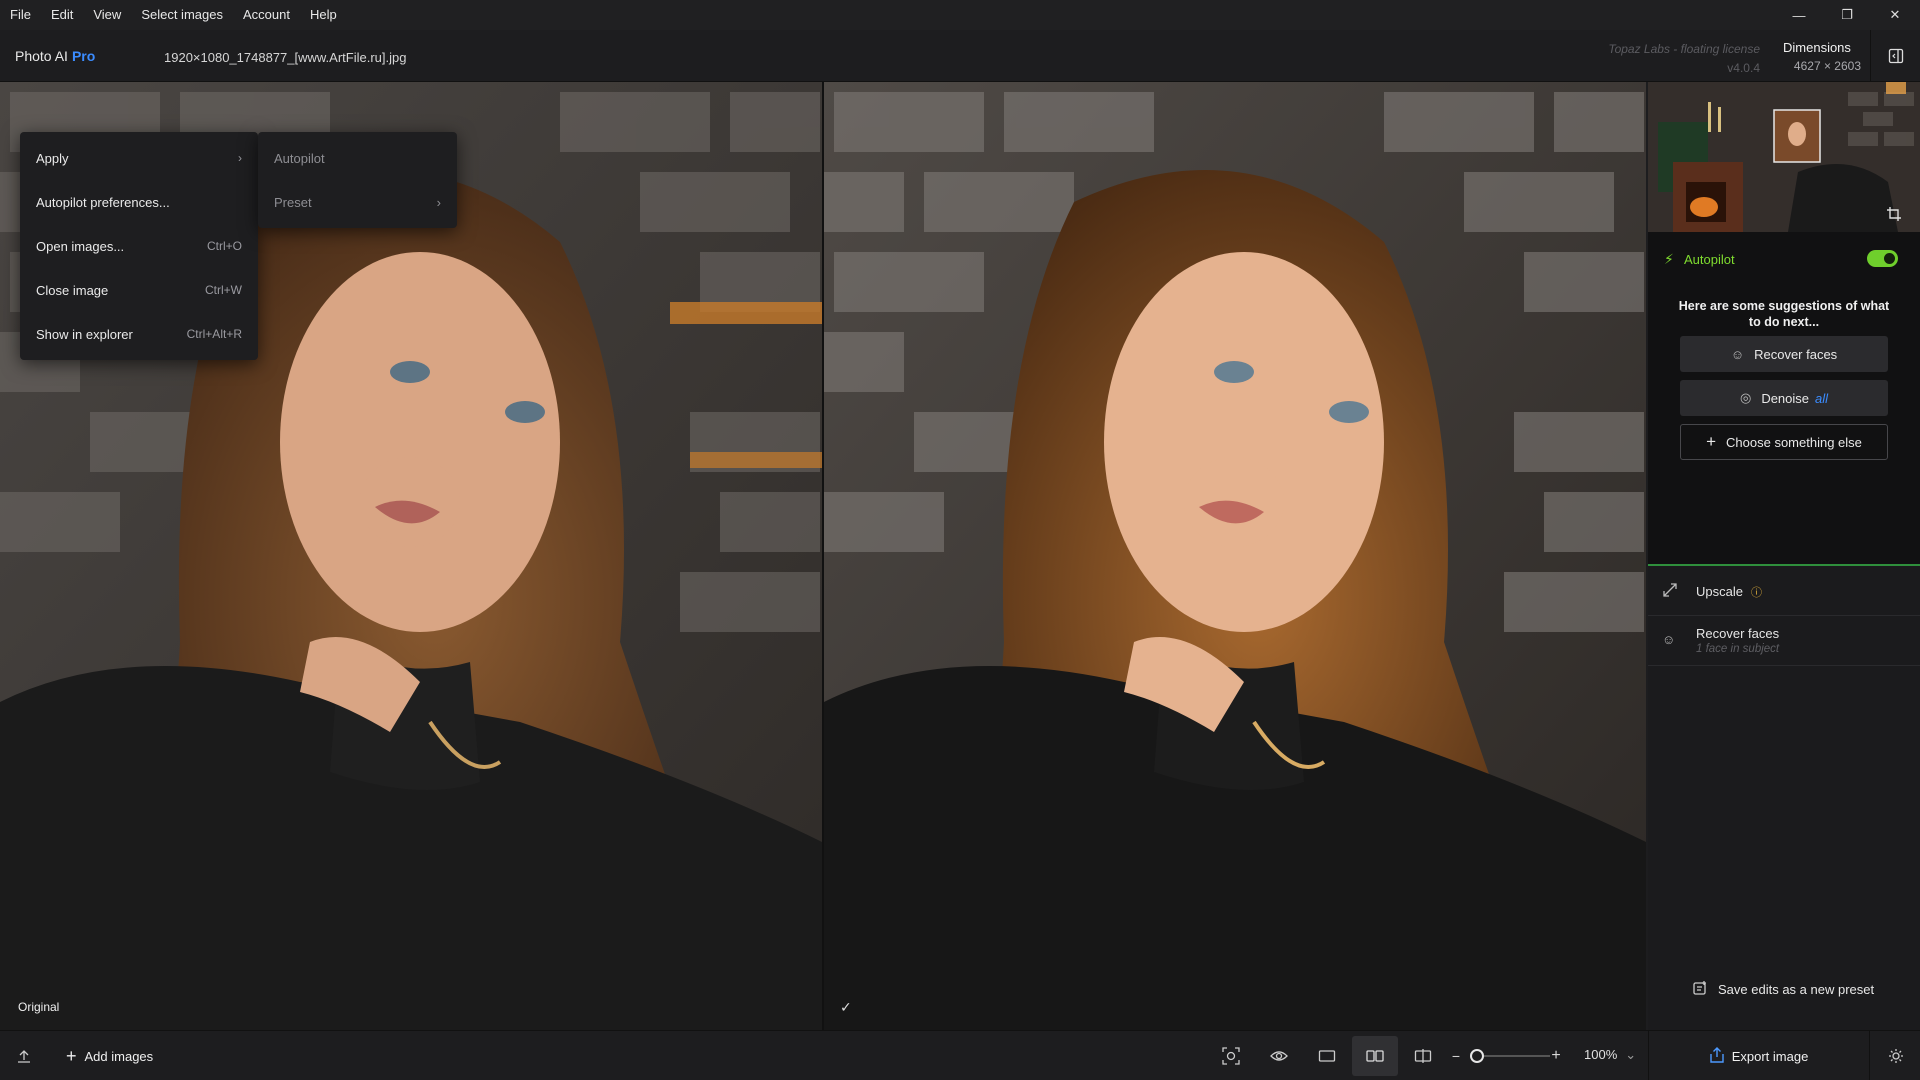  I want to click on menu-item-shortcut: Ctrl+W, so click(223, 290).